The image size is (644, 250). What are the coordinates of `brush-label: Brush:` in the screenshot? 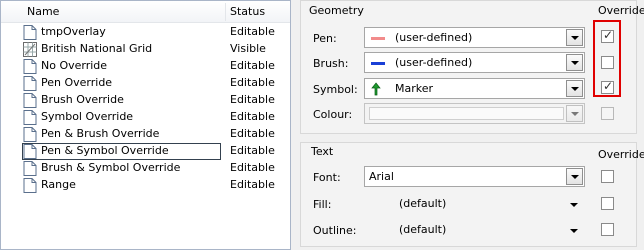 It's located at (331, 63).